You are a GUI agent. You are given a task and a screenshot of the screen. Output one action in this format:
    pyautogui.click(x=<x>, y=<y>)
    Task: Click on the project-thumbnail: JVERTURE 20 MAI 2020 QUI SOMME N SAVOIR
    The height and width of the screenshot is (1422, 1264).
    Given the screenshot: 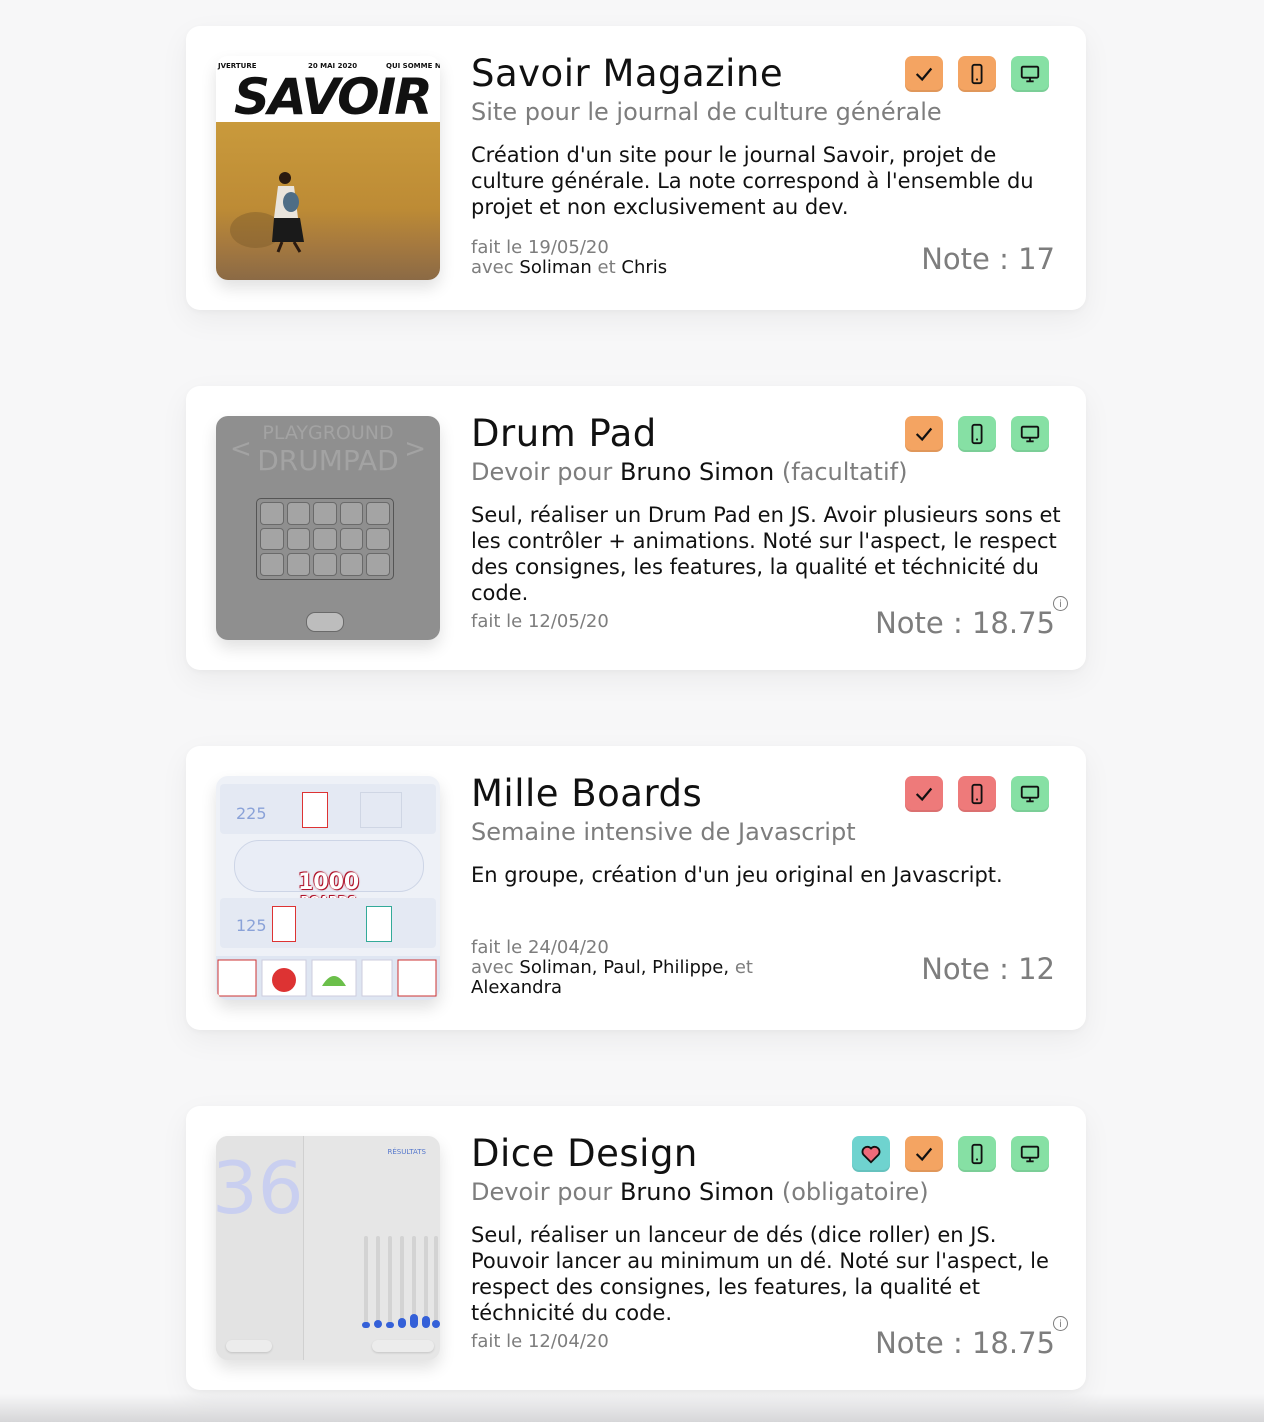 What is the action you would take?
    pyautogui.click(x=328, y=168)
    